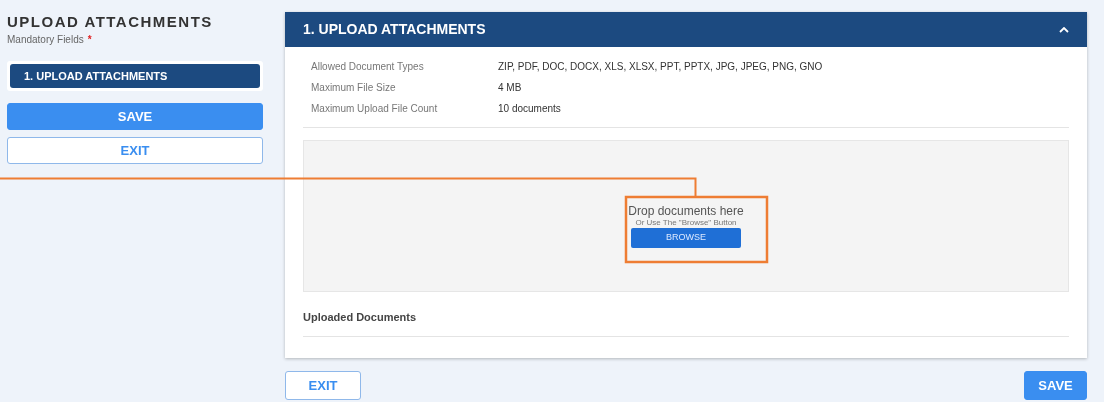  What do you see at coordinates (353, 88) in the screenshot?
I see `info-label: Maximum File Size` at bounding box center [353, 88].